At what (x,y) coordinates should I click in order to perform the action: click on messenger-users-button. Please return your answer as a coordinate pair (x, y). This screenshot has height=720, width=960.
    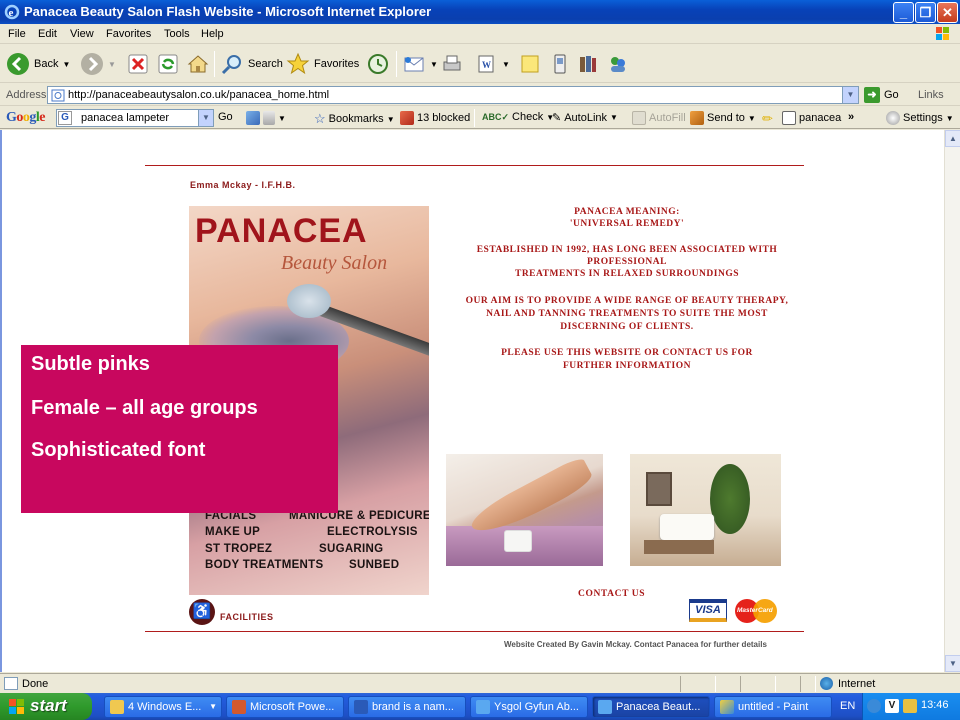
    Looking at the image, I should click on (618, 64).